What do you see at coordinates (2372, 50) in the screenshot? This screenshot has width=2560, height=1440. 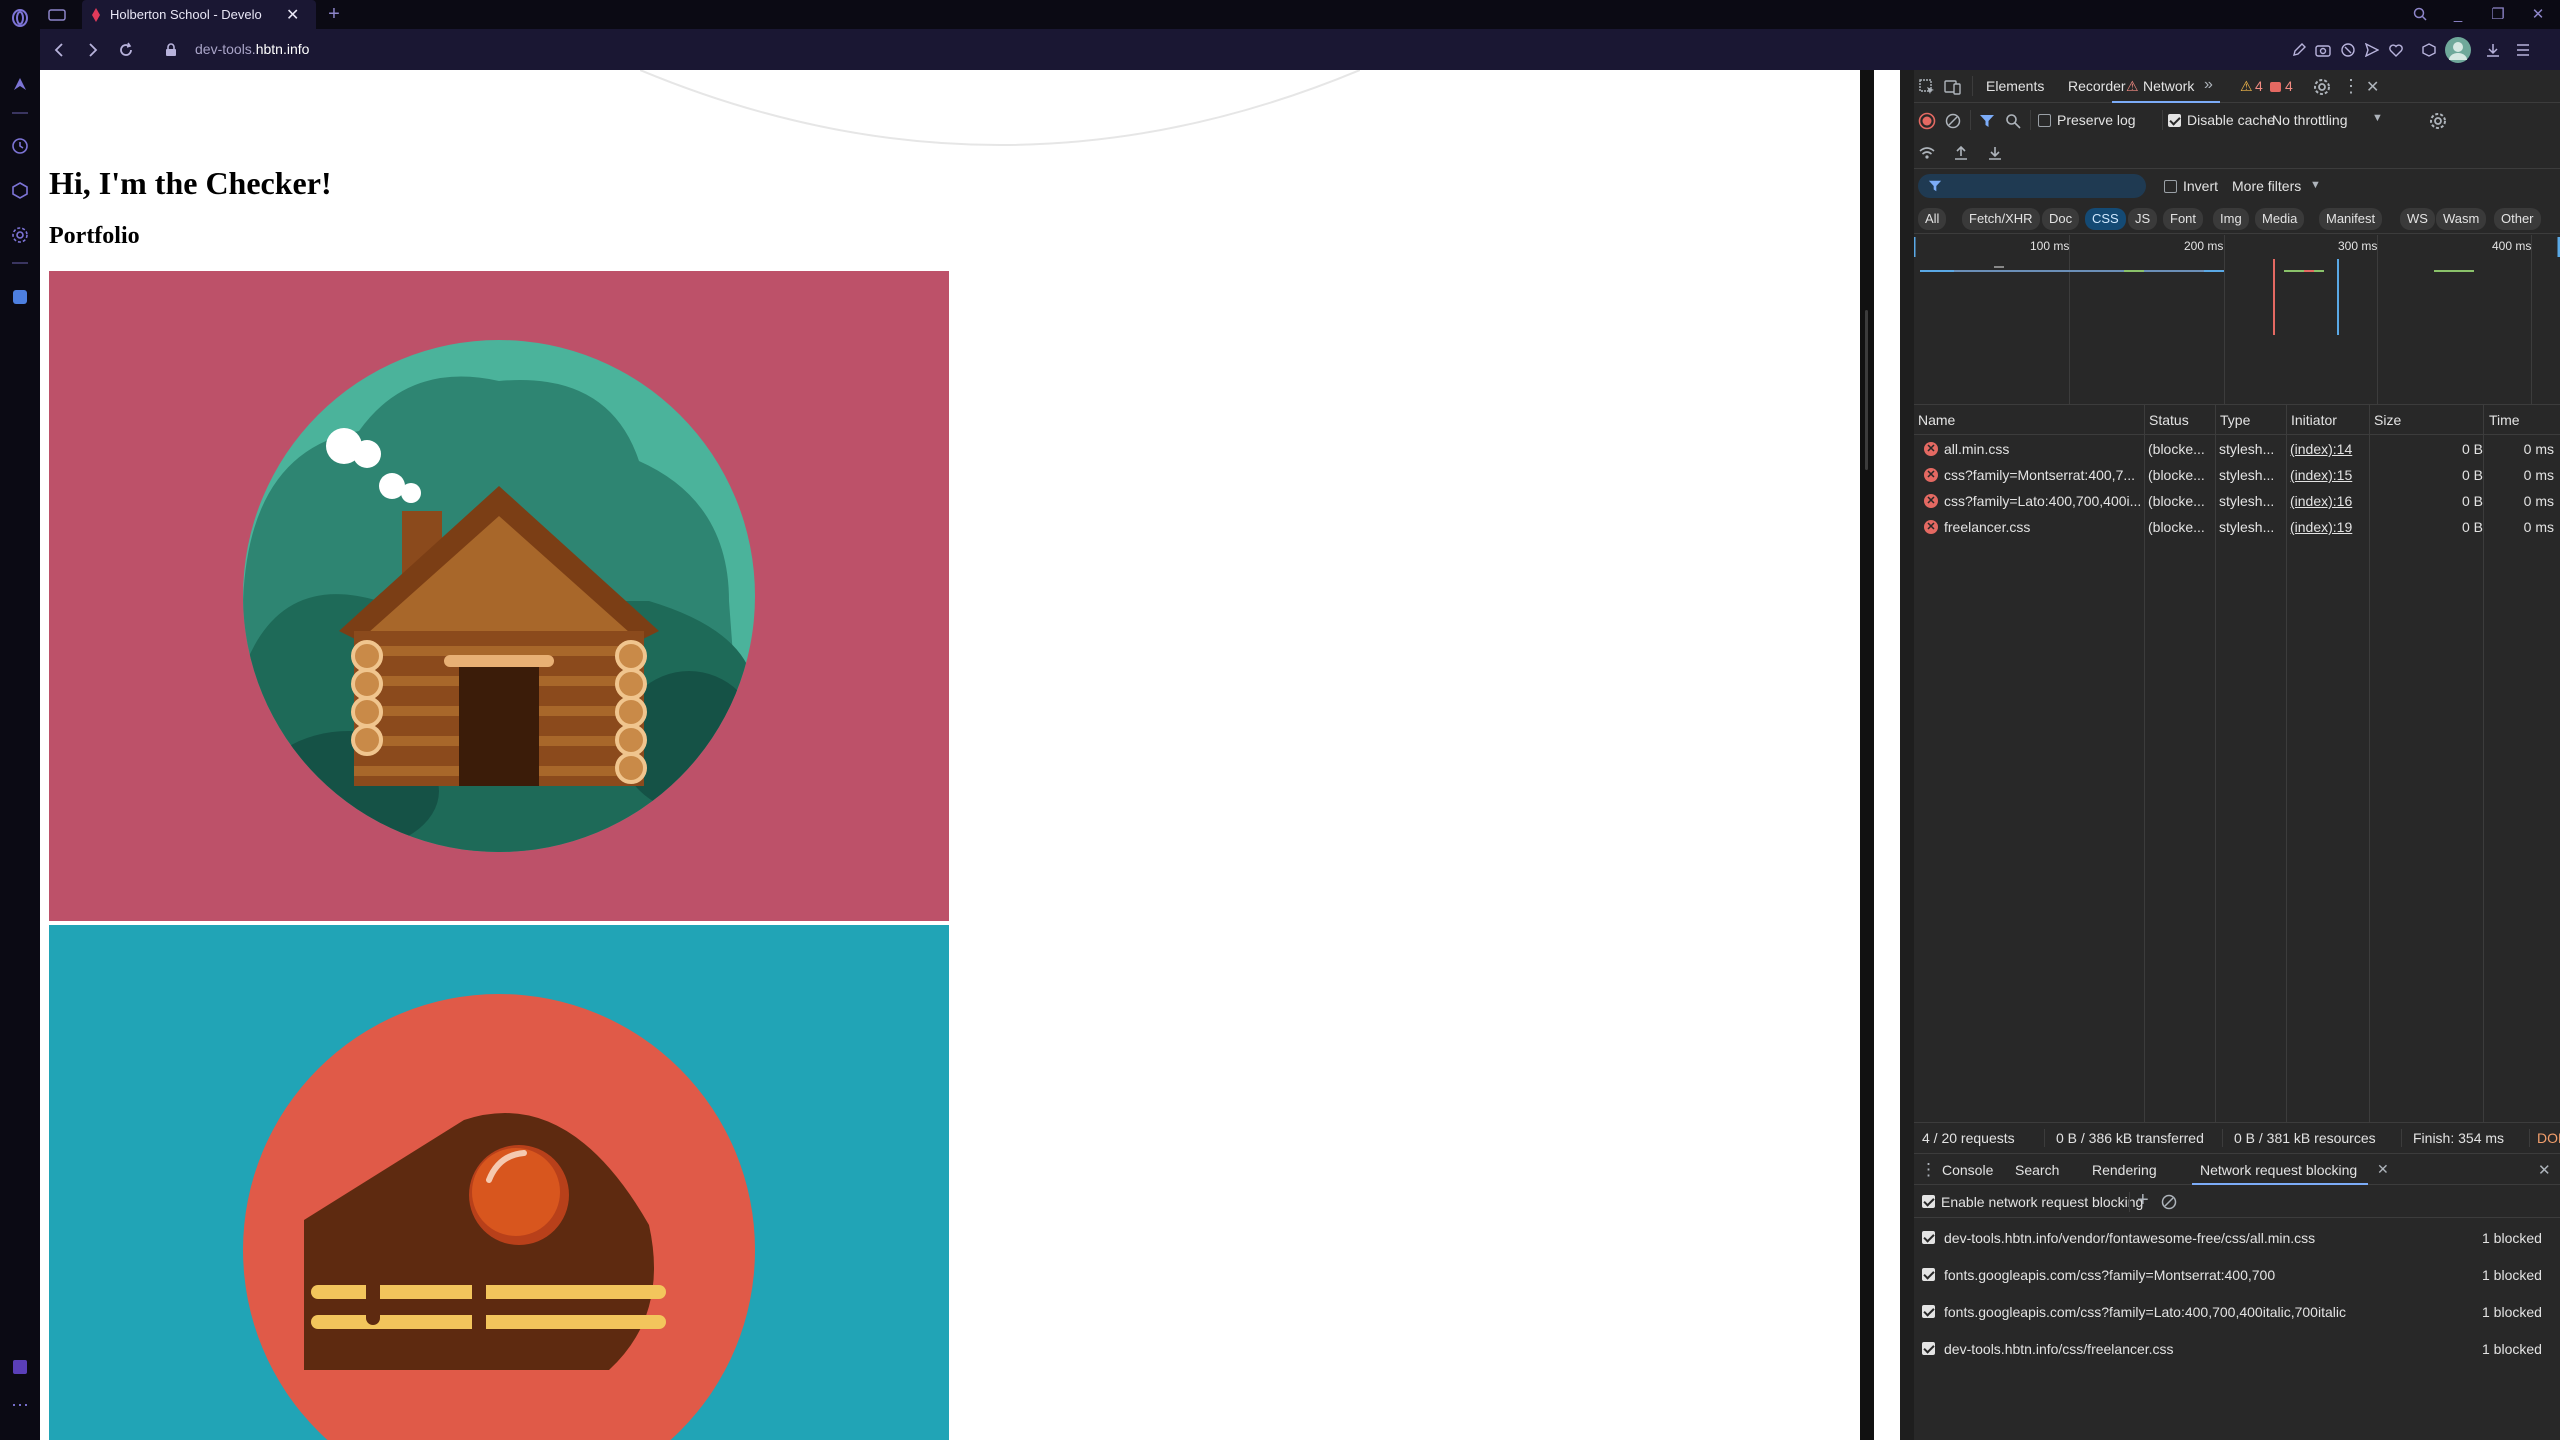 I see `send-icon` at bounding box center [2372, 50].